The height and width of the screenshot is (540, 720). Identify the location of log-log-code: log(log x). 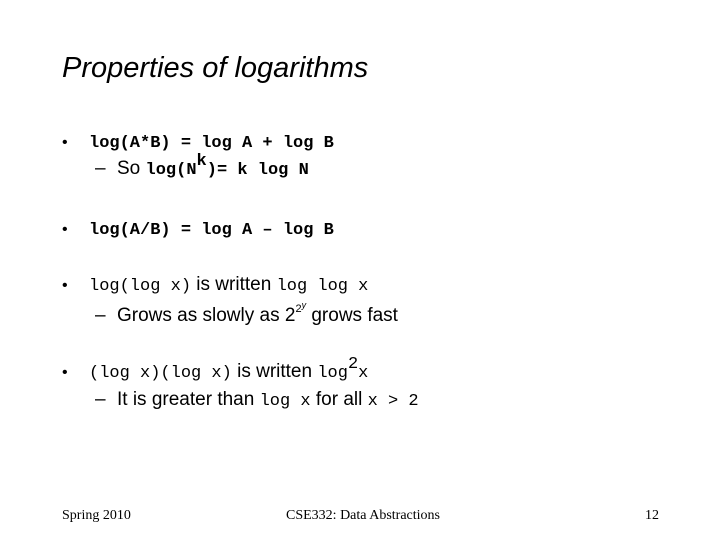
(140, 286).